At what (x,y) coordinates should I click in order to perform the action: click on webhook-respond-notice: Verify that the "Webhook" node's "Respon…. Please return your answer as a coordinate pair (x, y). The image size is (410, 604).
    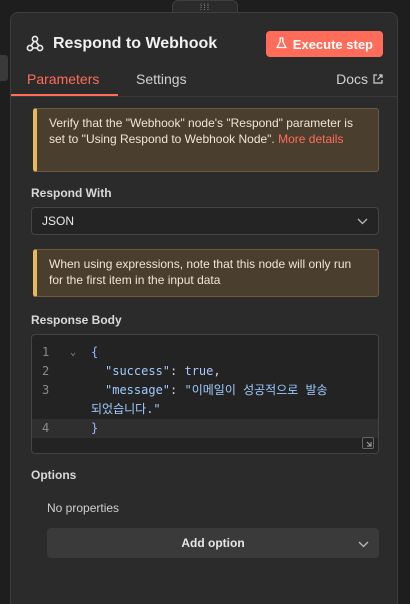
    Looking at the image, I should click on (206, 140).